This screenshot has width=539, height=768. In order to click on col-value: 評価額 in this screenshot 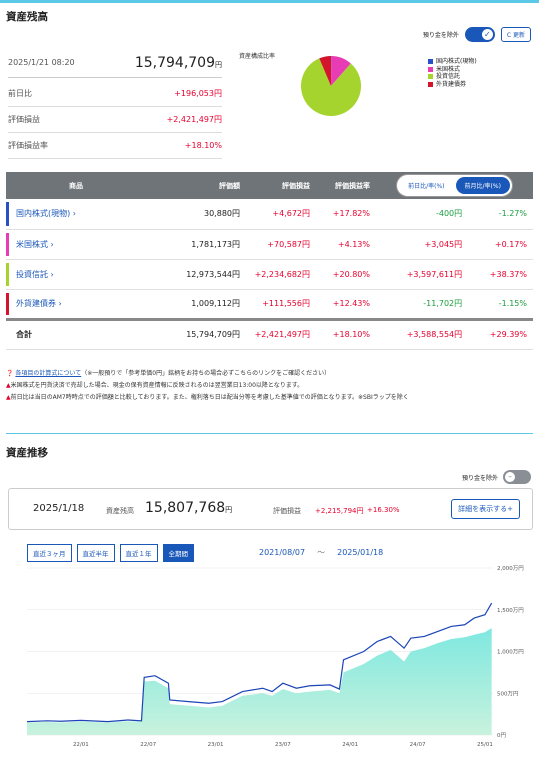, I will do `click(196, 185)`.